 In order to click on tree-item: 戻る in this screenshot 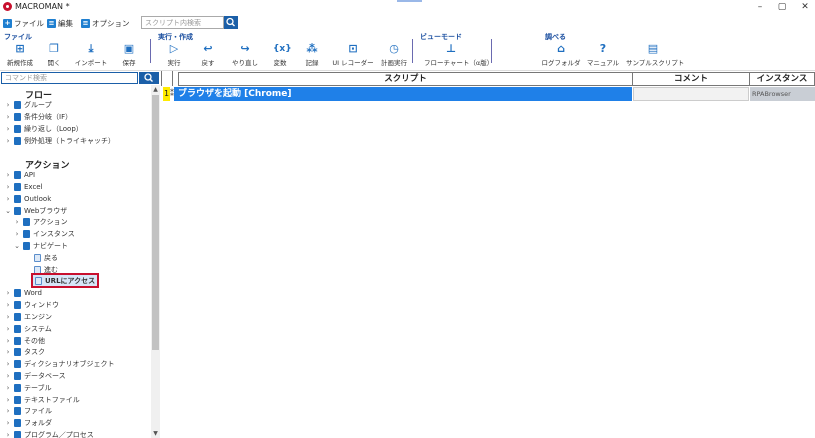, I will do `click(46, 257)`.